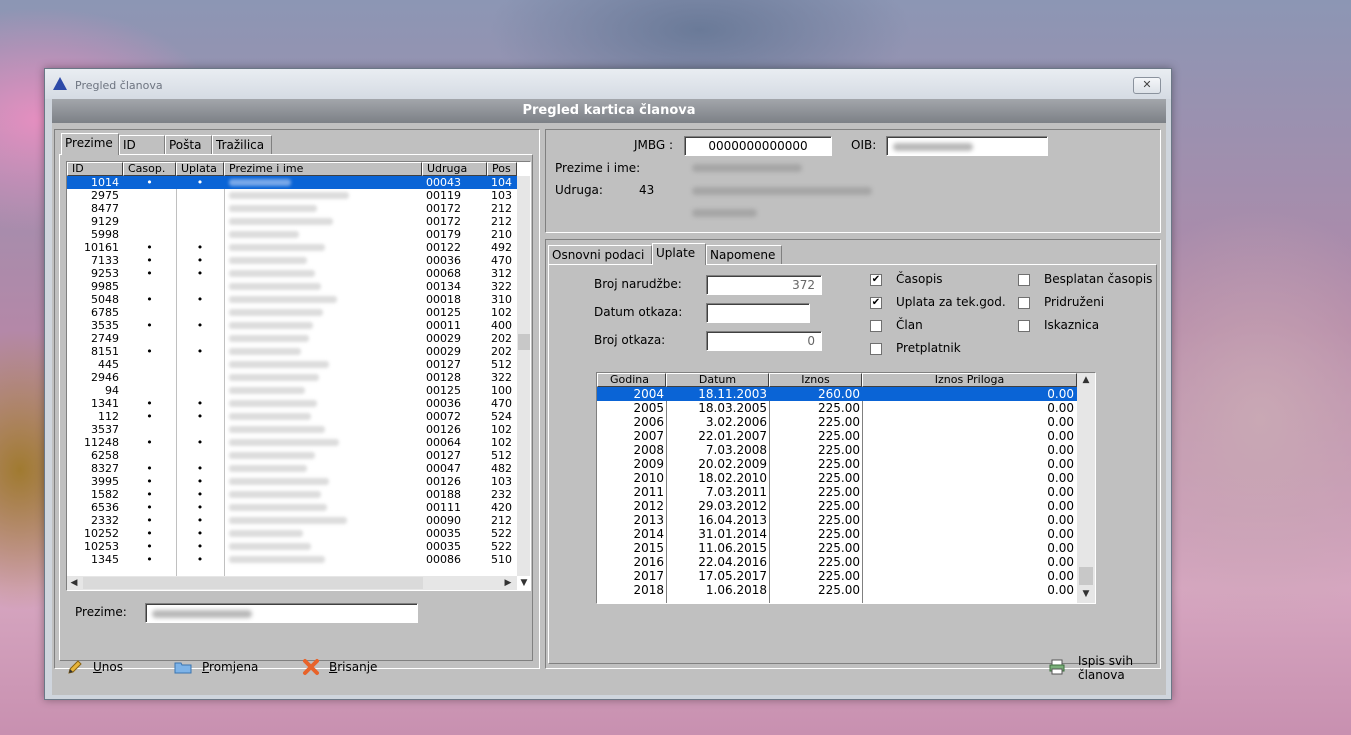 The width and height of the screenshot is (1351, 735). Describe the element at coordinates (837, 408) in the screenshot. I see `payment-row: 2005 18.03.2005 225.00 0.00` at that location.